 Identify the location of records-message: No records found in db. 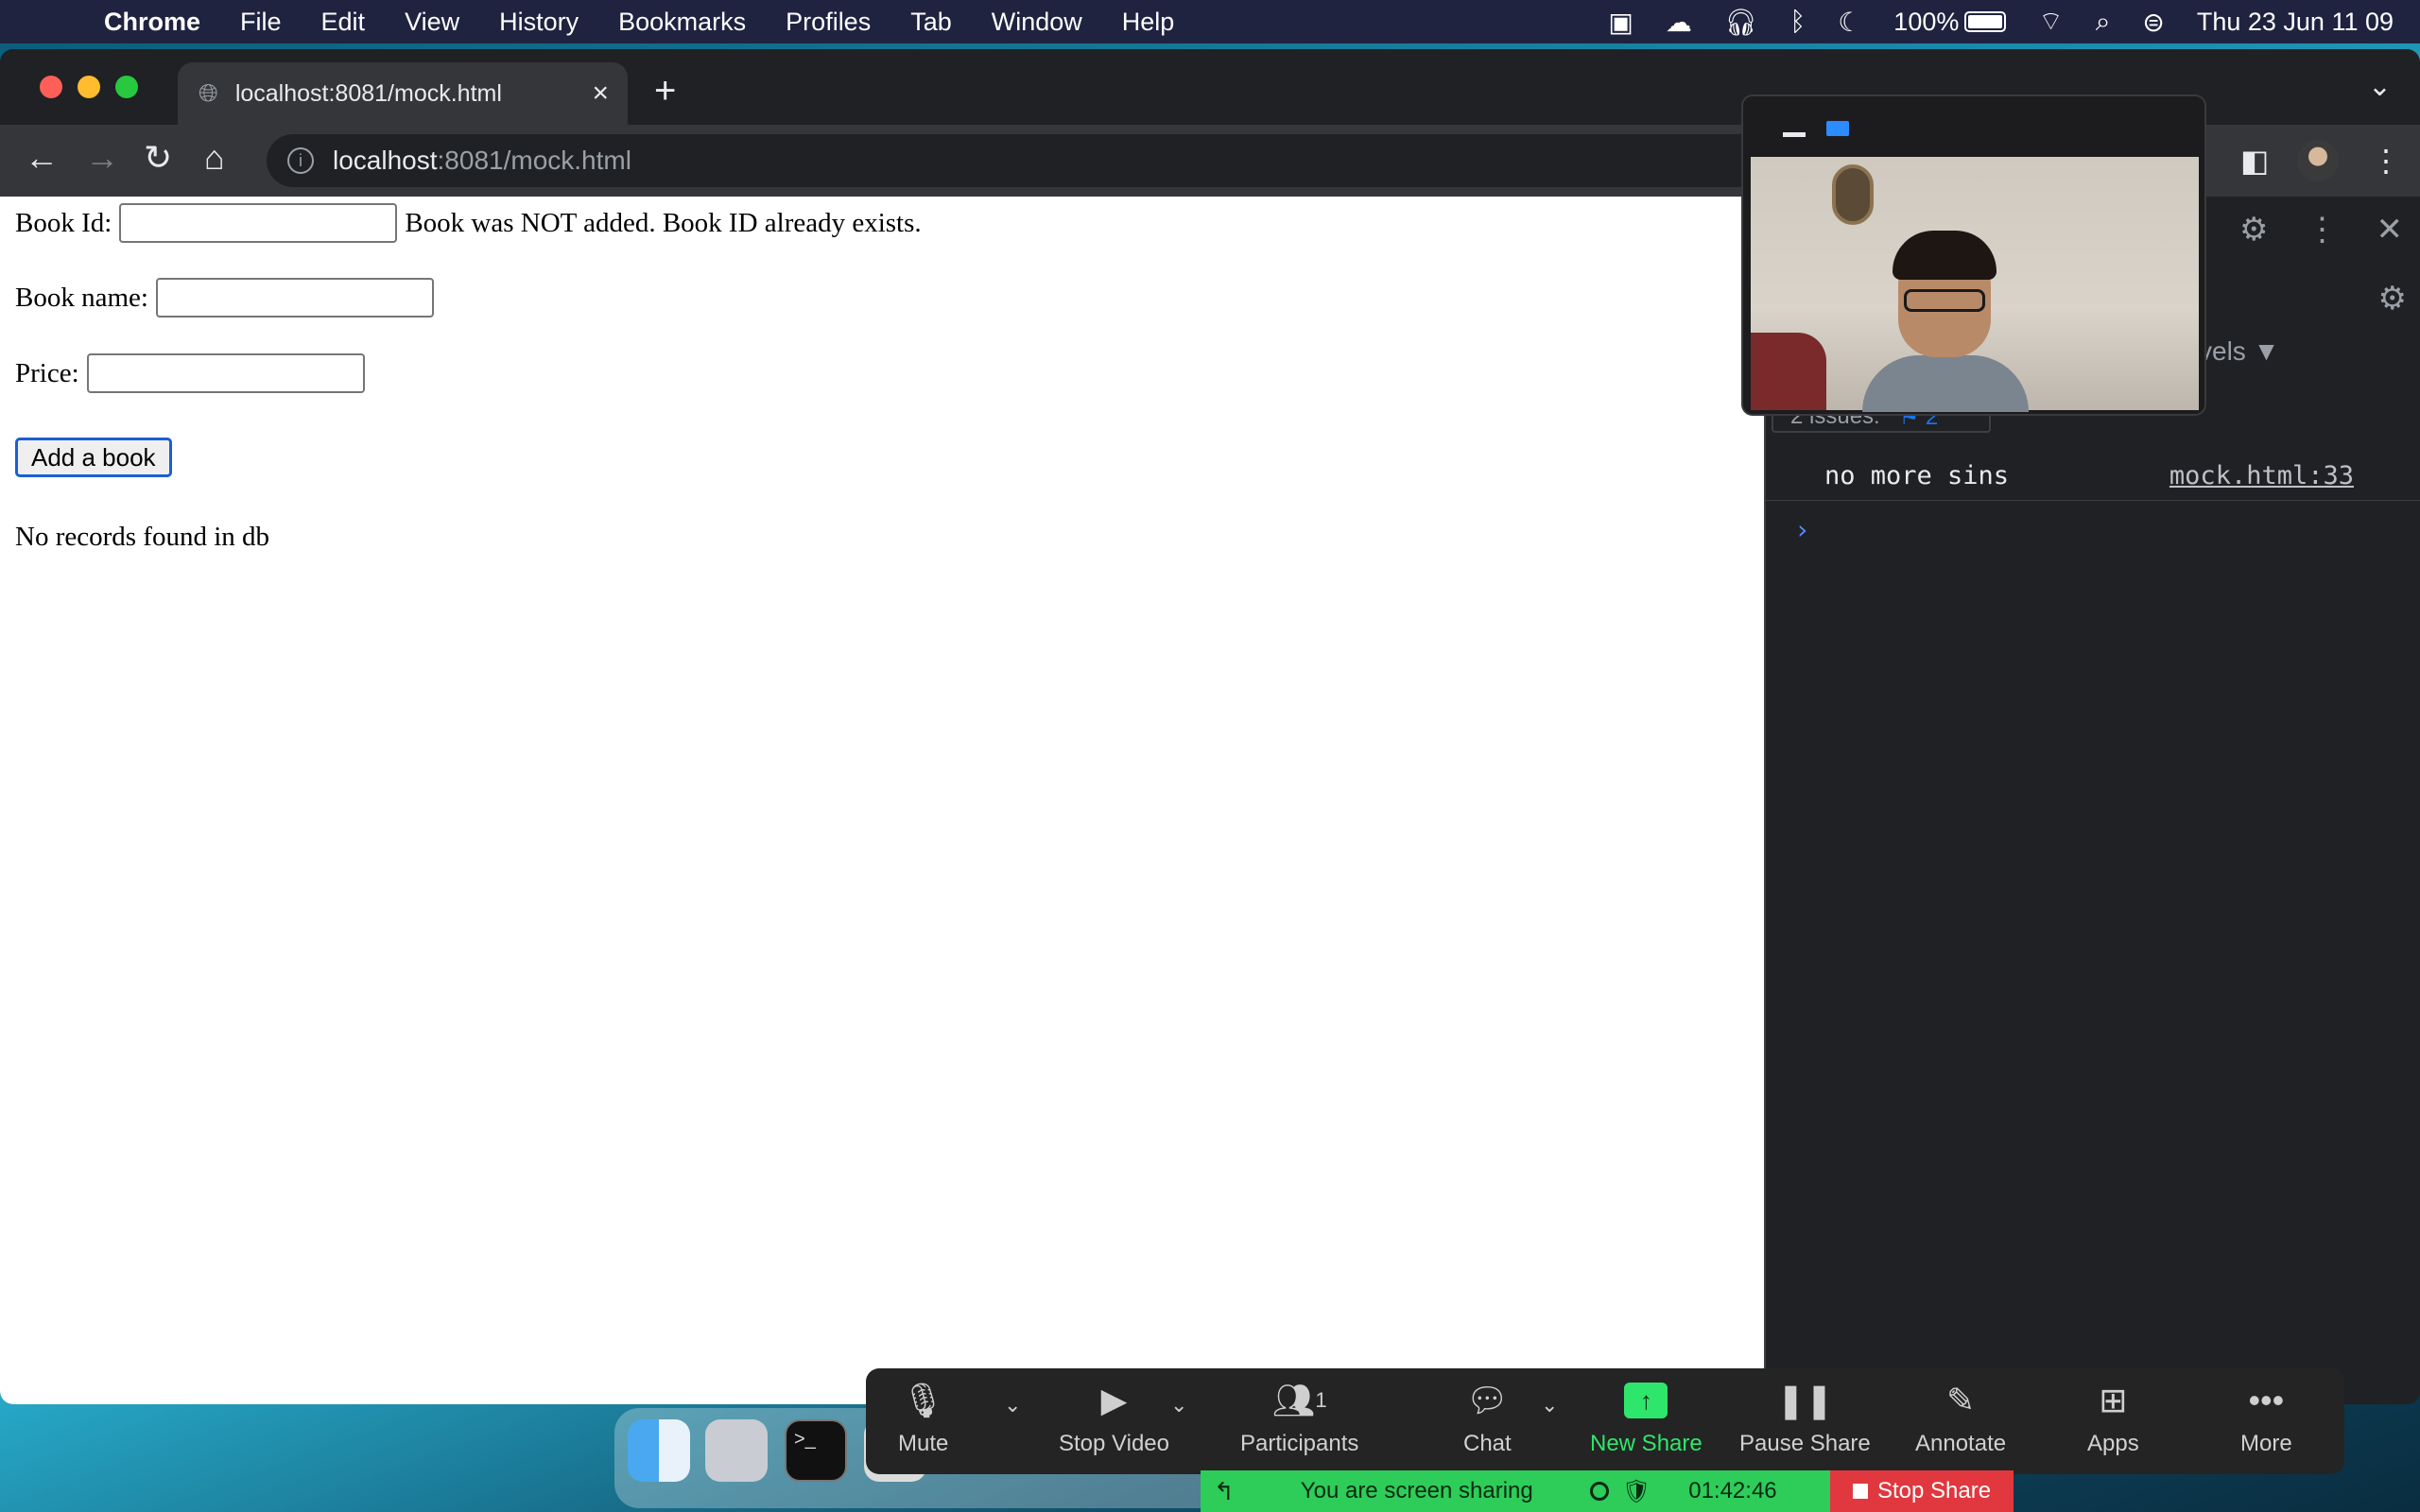
(142, 537).